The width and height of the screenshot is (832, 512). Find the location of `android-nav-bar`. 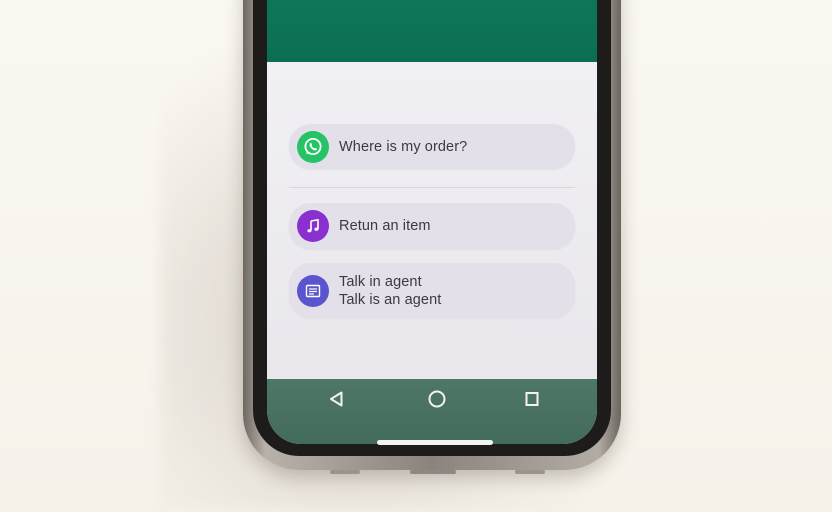

android-nav-bar is located at coordinates (432, 411).